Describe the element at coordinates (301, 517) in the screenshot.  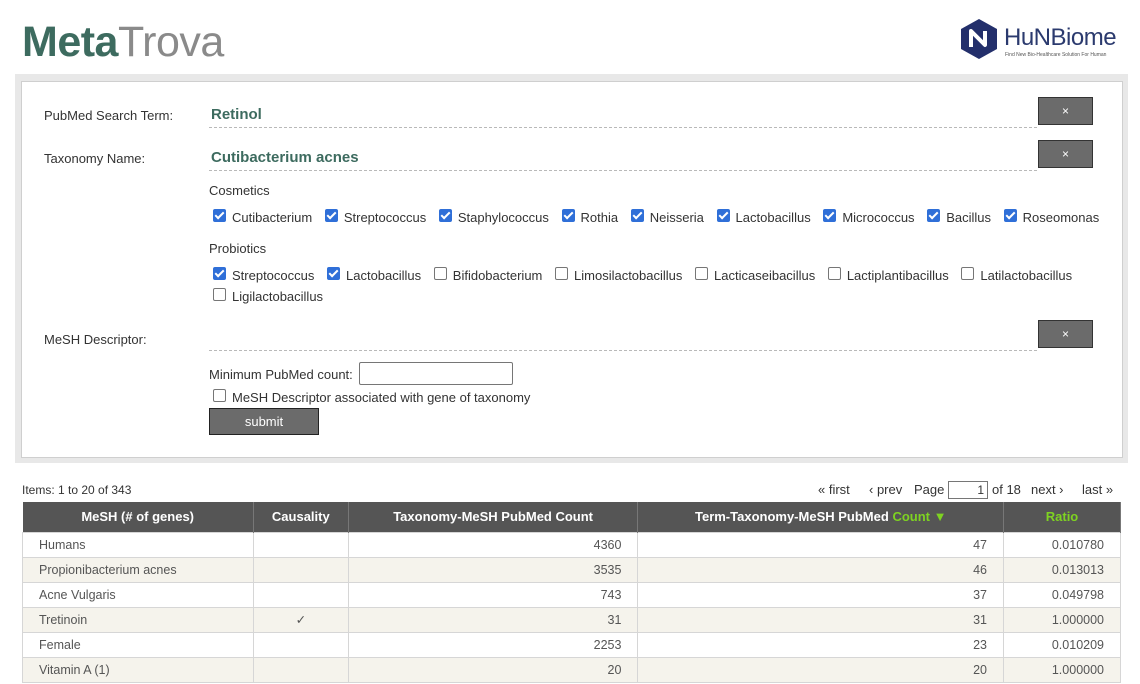
I see `col-causality: Causality` at that location.